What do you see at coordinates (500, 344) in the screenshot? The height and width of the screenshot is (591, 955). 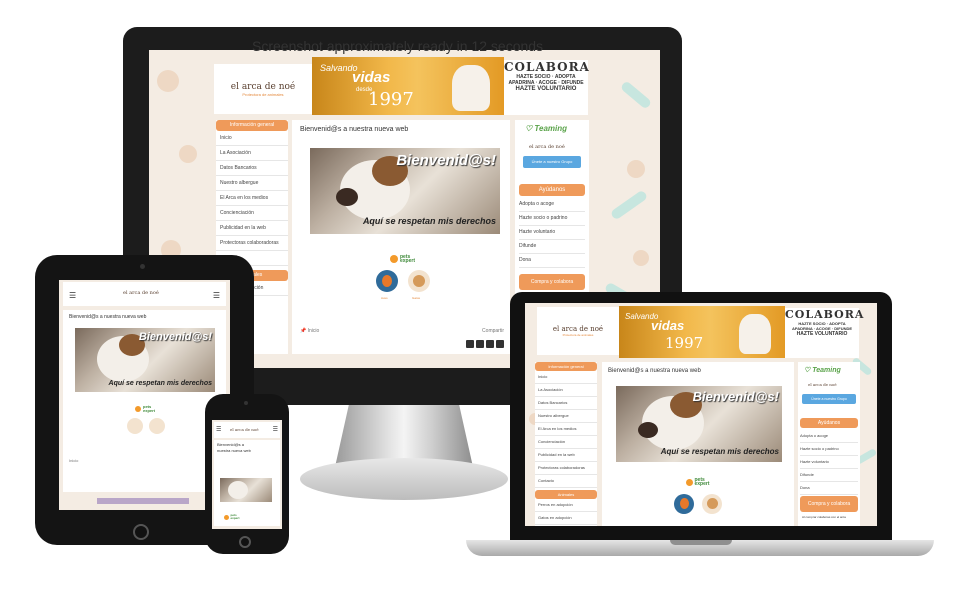 I see `email-icon` at bounding box center [500, 344].